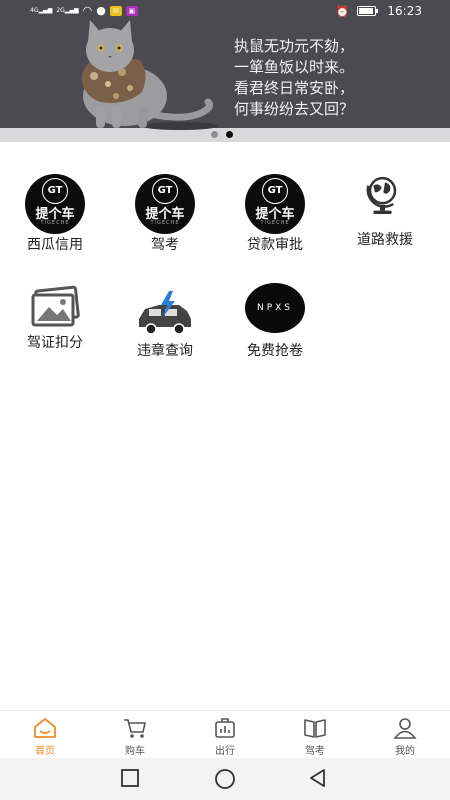 The width and height of the screenshot is (450, 800). What do you see at coordinates (342, 11) in the screenshot?
I see `alarm-icon: ⏰` at bounding box center [342, 11].